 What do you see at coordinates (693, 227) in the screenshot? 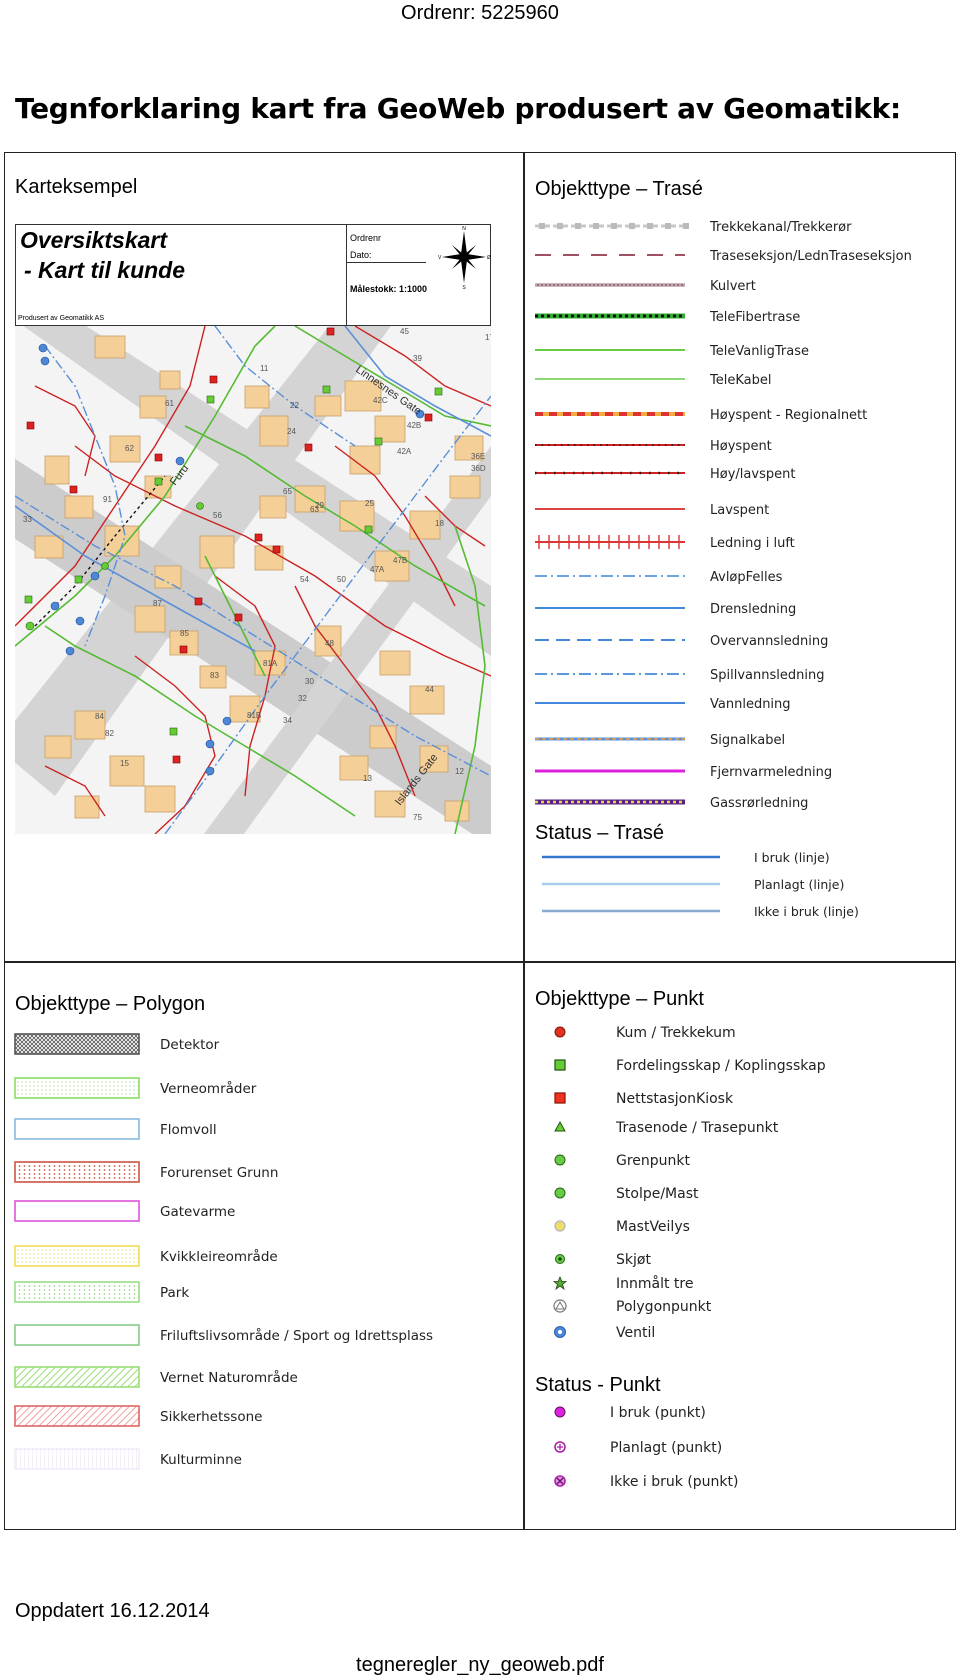
I see `route-legend-row: Trekkekanal/Trekkerør` at bounding box center [693, 227].